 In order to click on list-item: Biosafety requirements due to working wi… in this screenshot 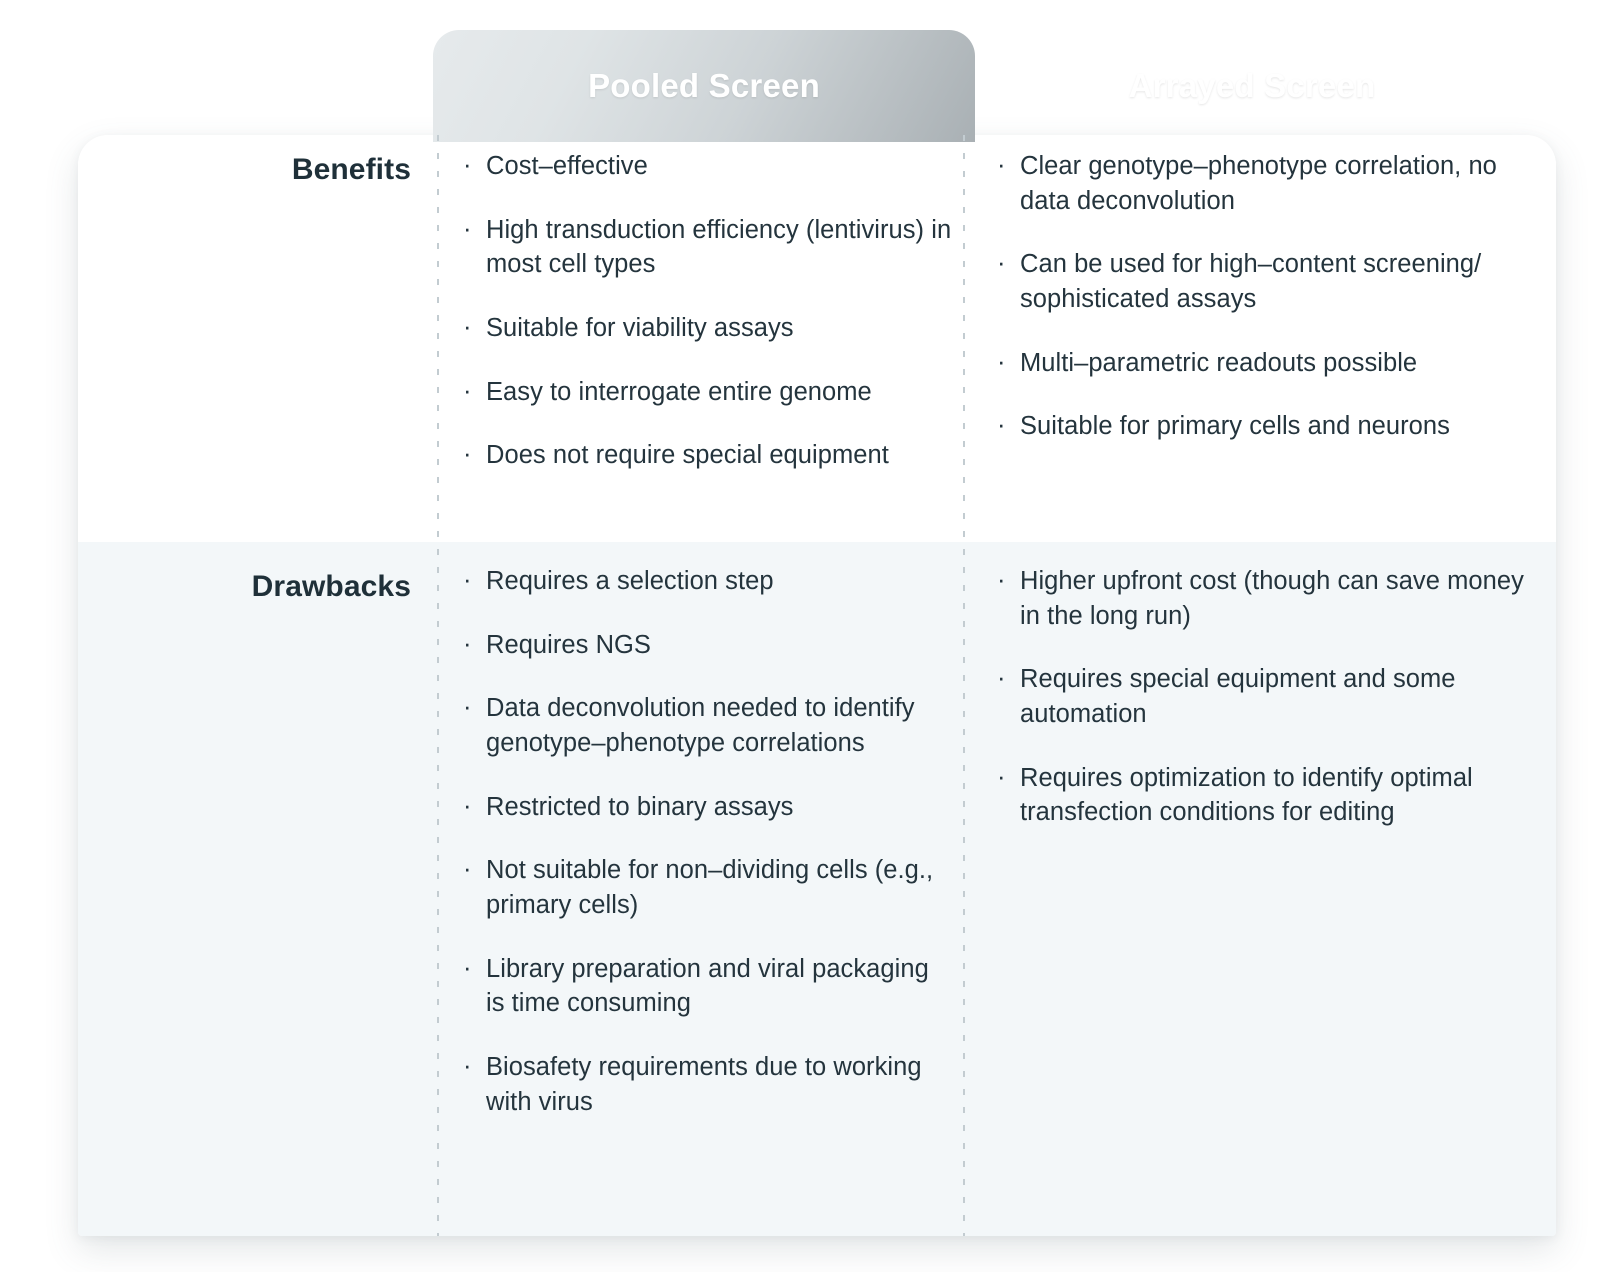, I will do `click(706, 1084)`.